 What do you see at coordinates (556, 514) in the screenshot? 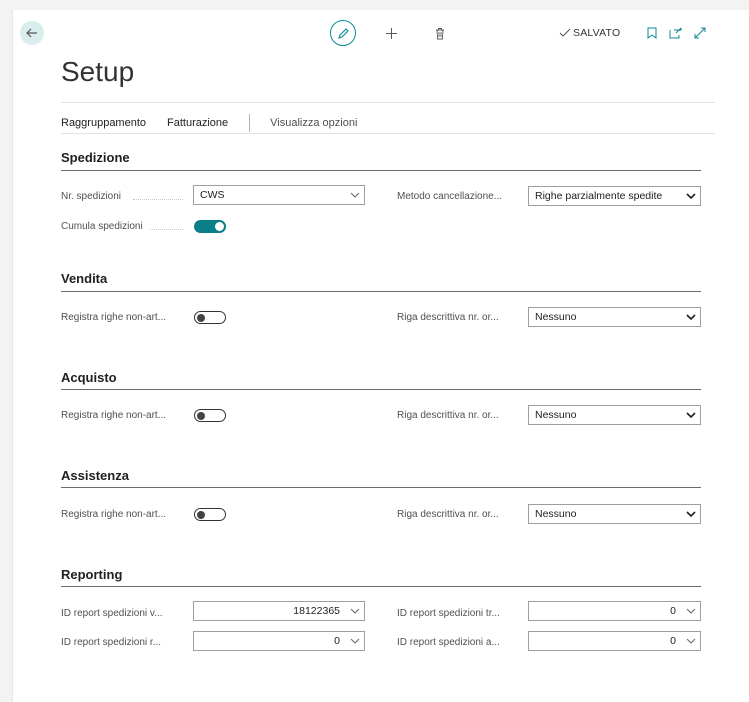
I see `assistenza-riga-value: Nessuno` at bounding box center [556, 514].